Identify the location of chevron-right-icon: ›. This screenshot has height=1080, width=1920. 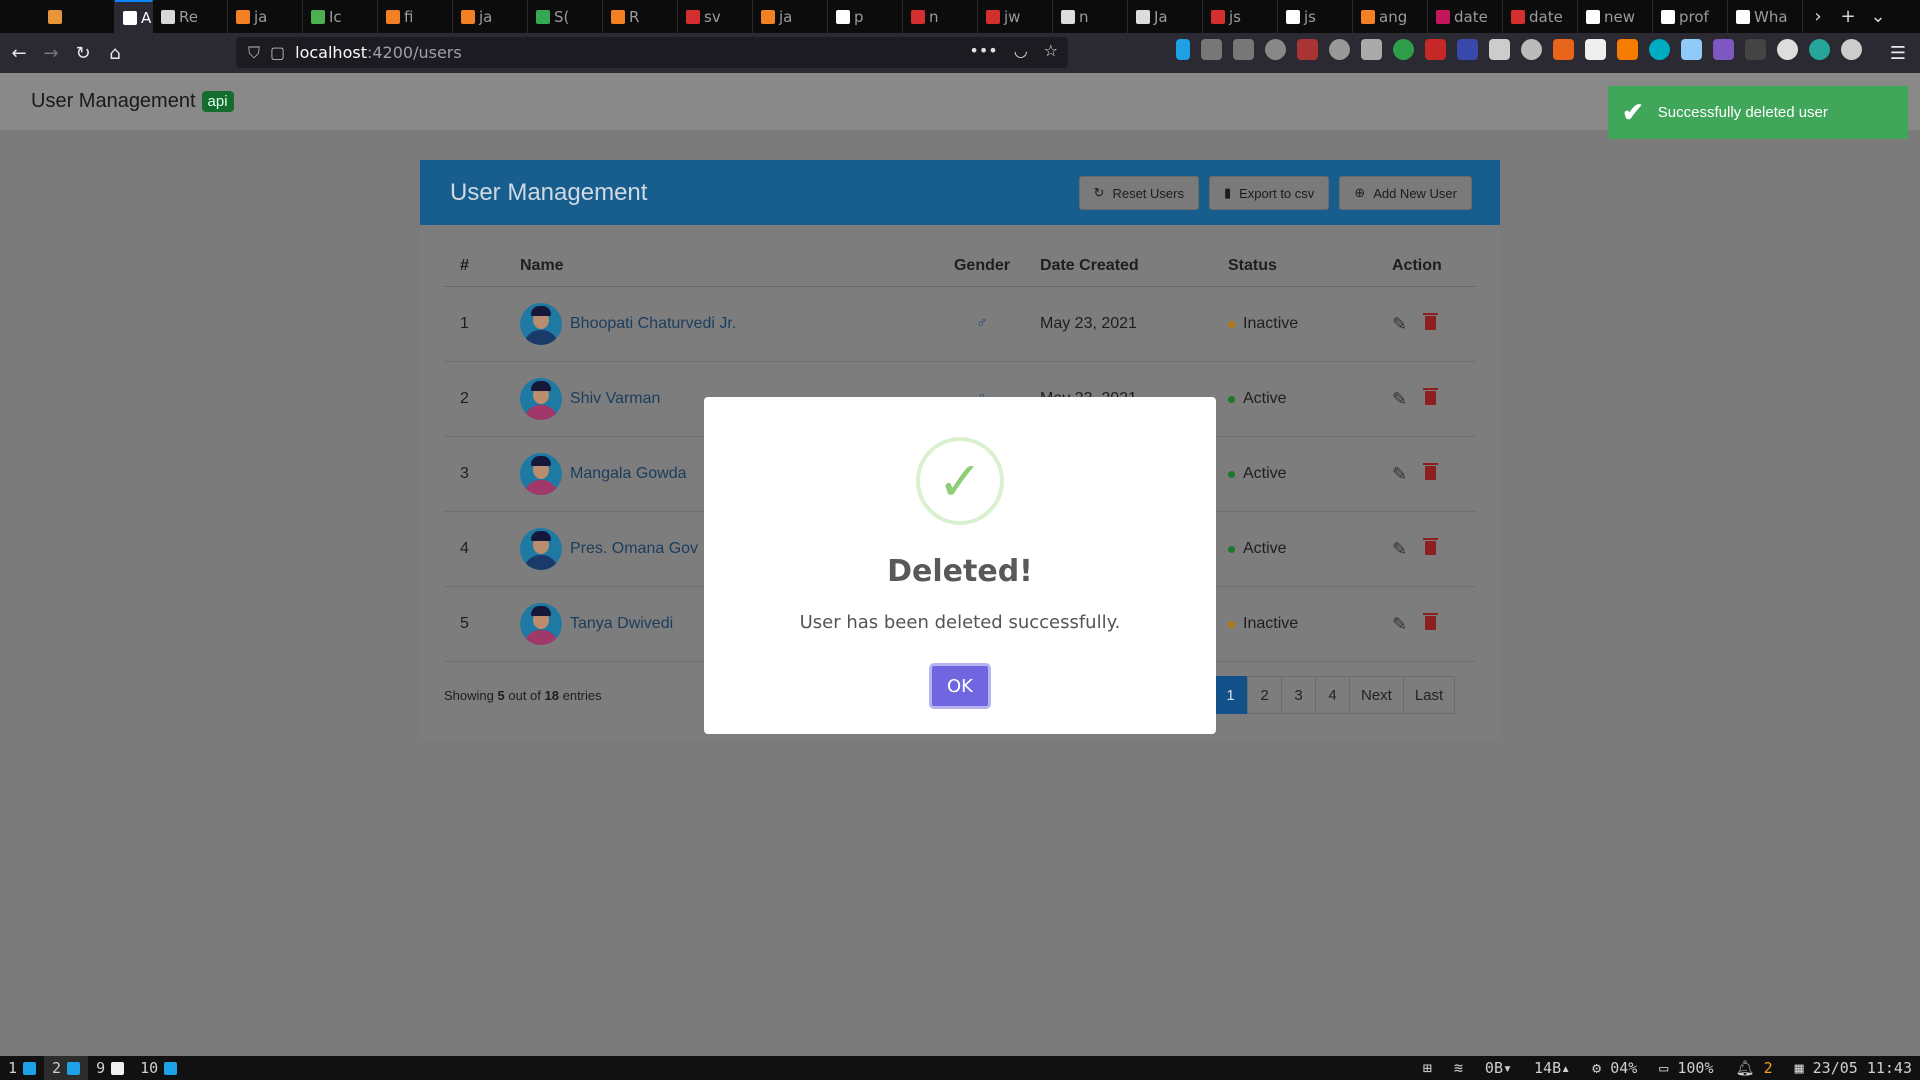
(1818, 16).